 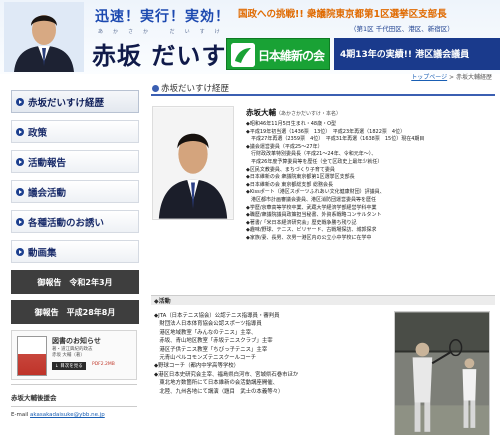 I want to click on header-slogan: 迅速！実行！実効！, so click(x=162, y=17).